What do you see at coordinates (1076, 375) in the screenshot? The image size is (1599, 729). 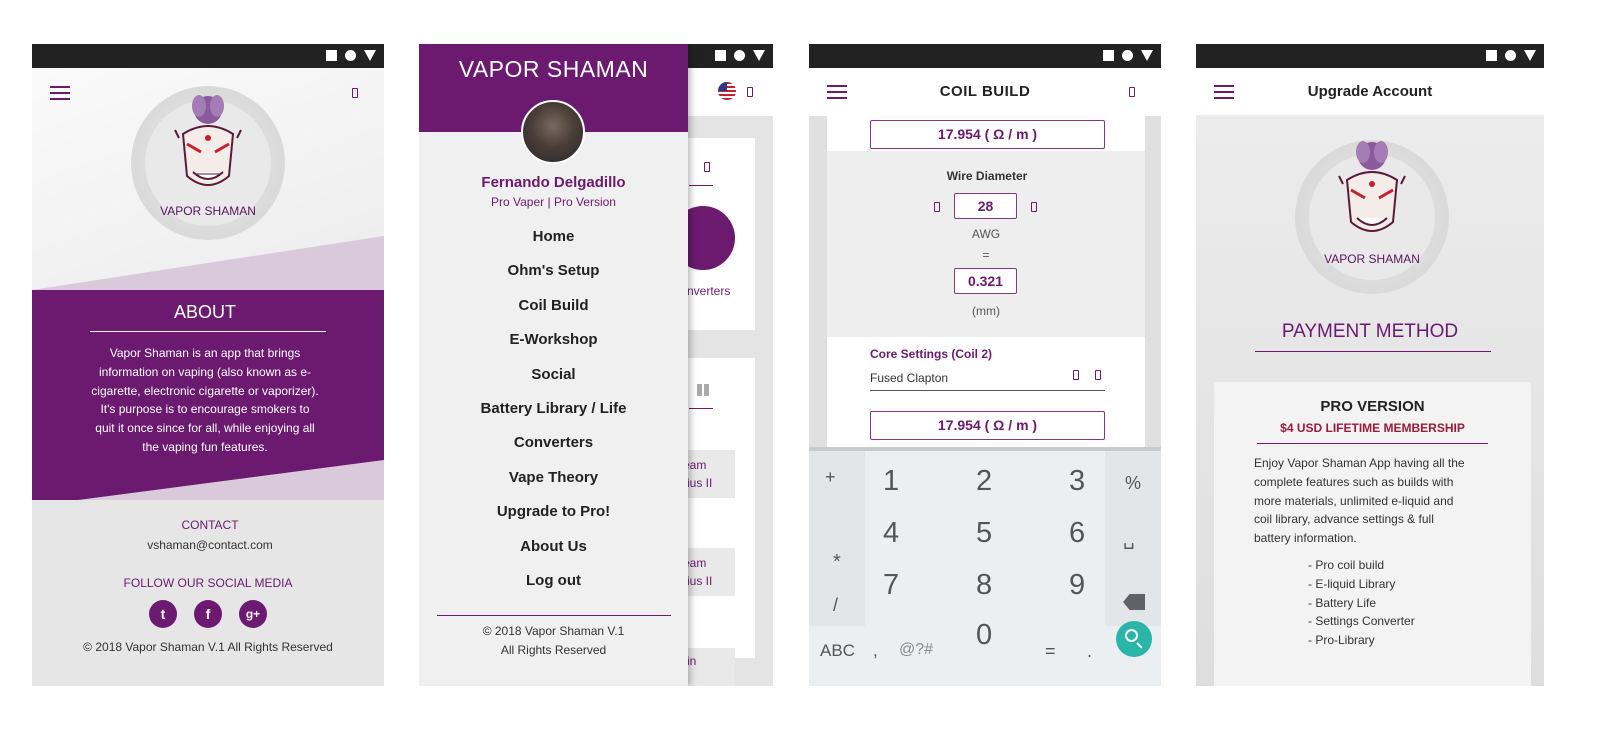 I see `edit-icon` at bounding box center [1076, 375].